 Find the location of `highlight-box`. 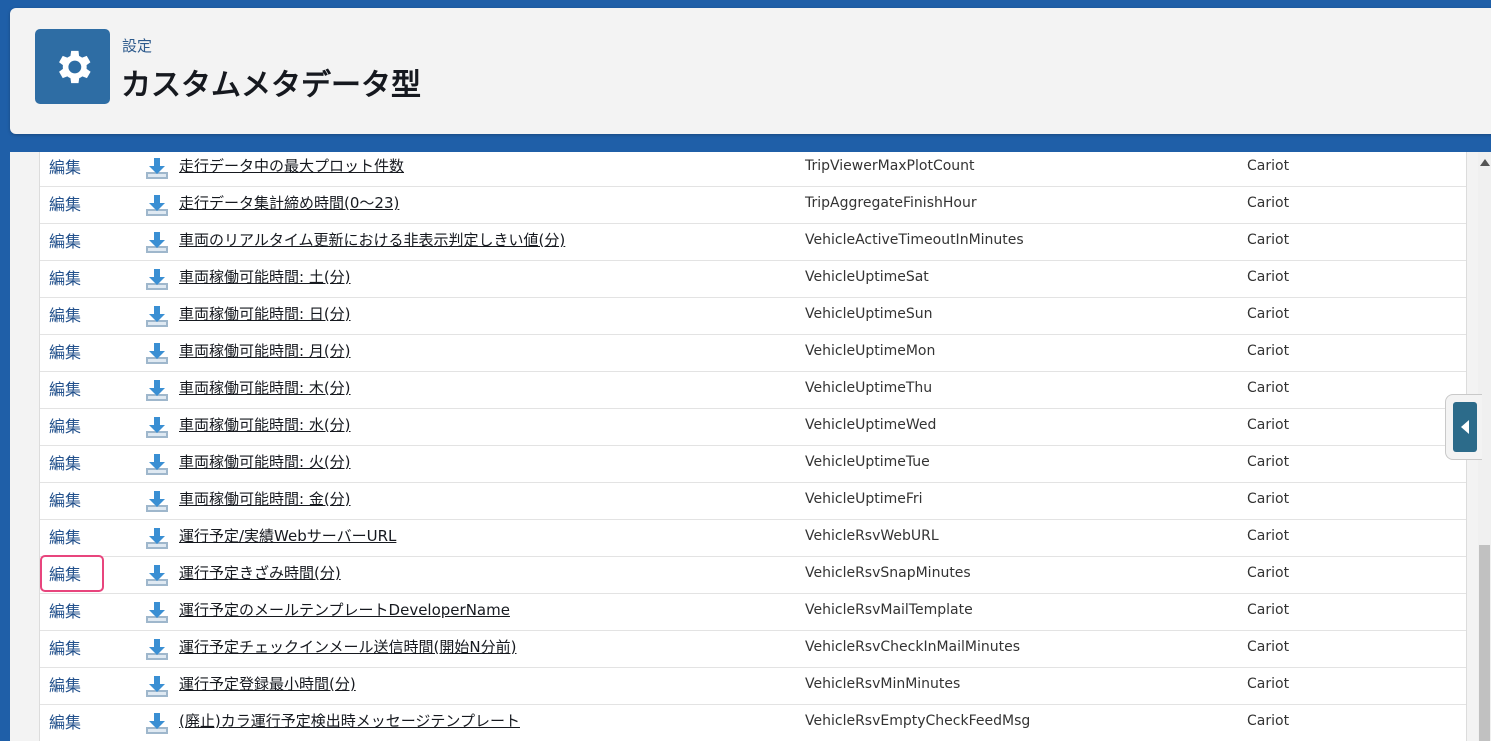

highlight-box is located at coordinates (72, 573).